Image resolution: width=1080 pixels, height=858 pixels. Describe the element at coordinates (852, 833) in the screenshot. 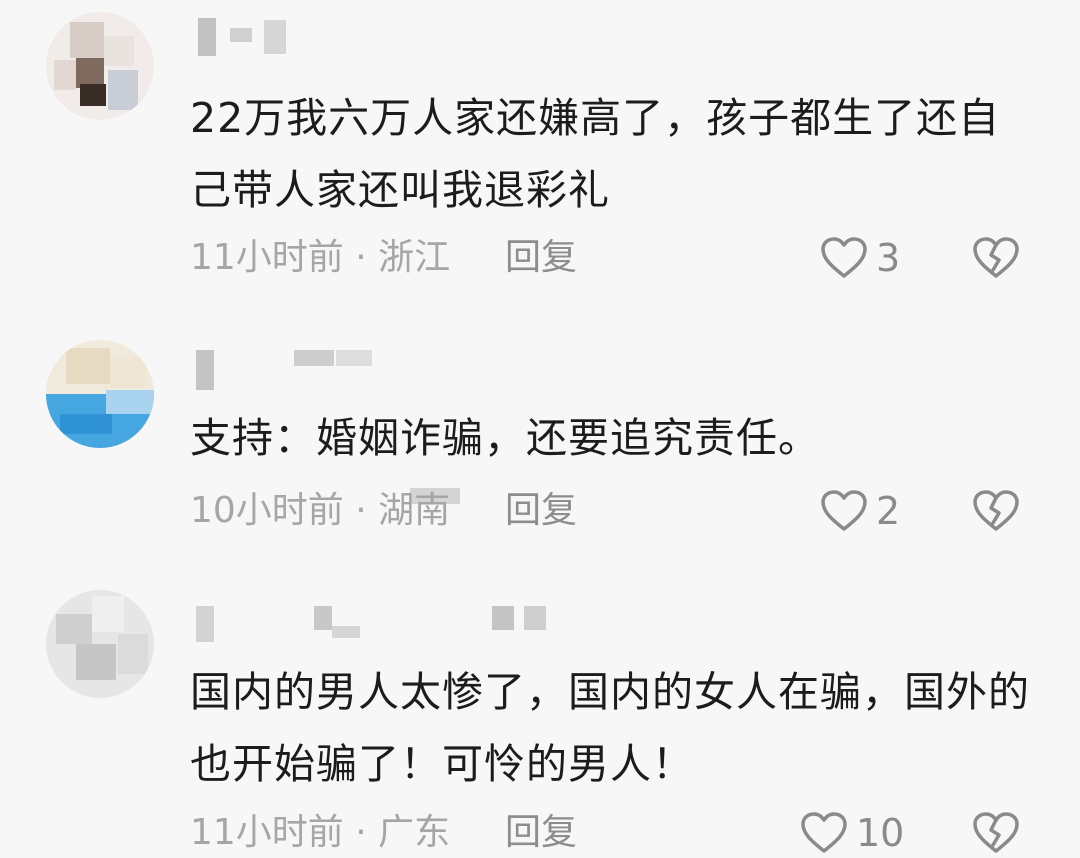

I see `like-button: 10` at that location.